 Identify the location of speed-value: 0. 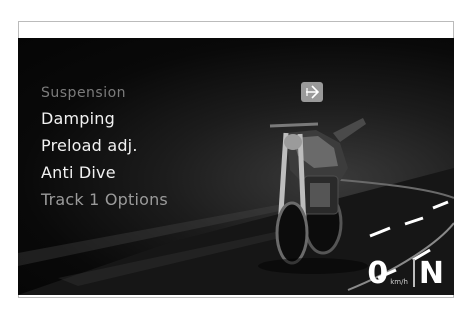
(378, 273).